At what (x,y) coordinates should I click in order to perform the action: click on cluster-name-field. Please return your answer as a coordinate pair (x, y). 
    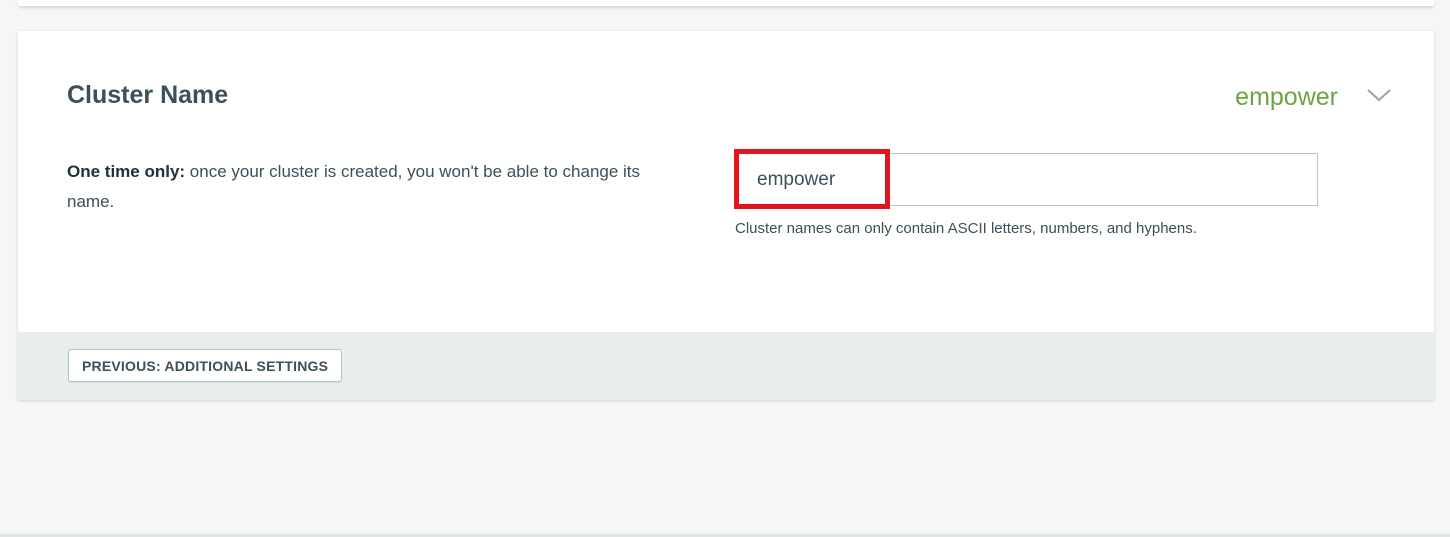
    Looking at the image, I should click on (1026, 179).